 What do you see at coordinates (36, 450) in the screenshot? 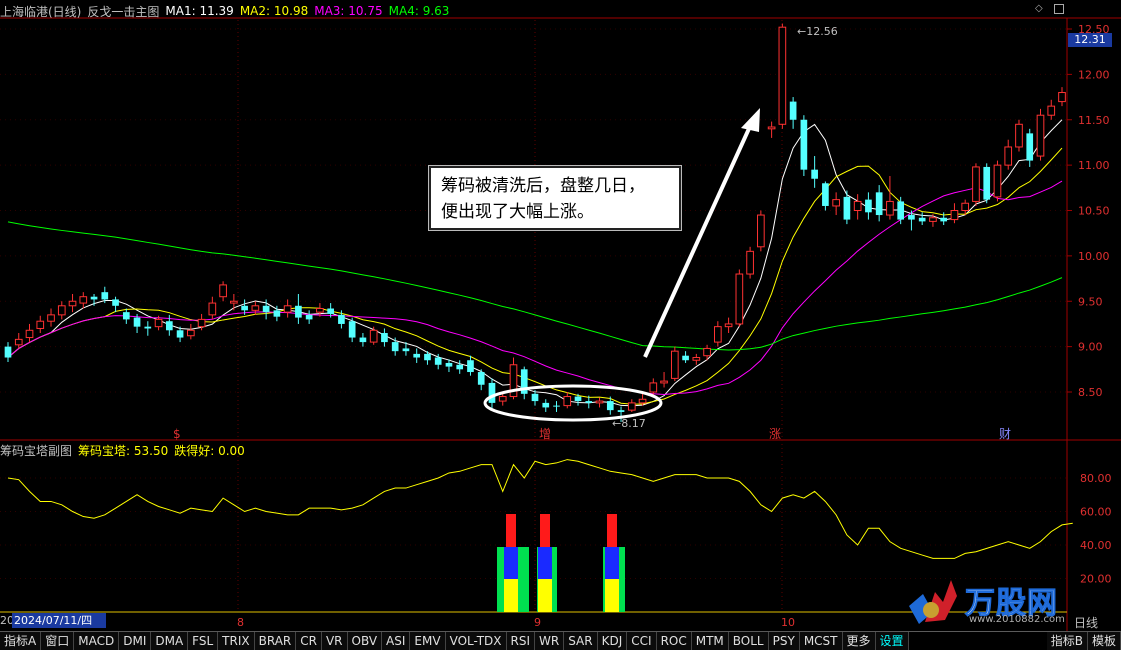
I see `sub-indicator-name: 筹码宝塔副图` at bounding box center [36, 450].